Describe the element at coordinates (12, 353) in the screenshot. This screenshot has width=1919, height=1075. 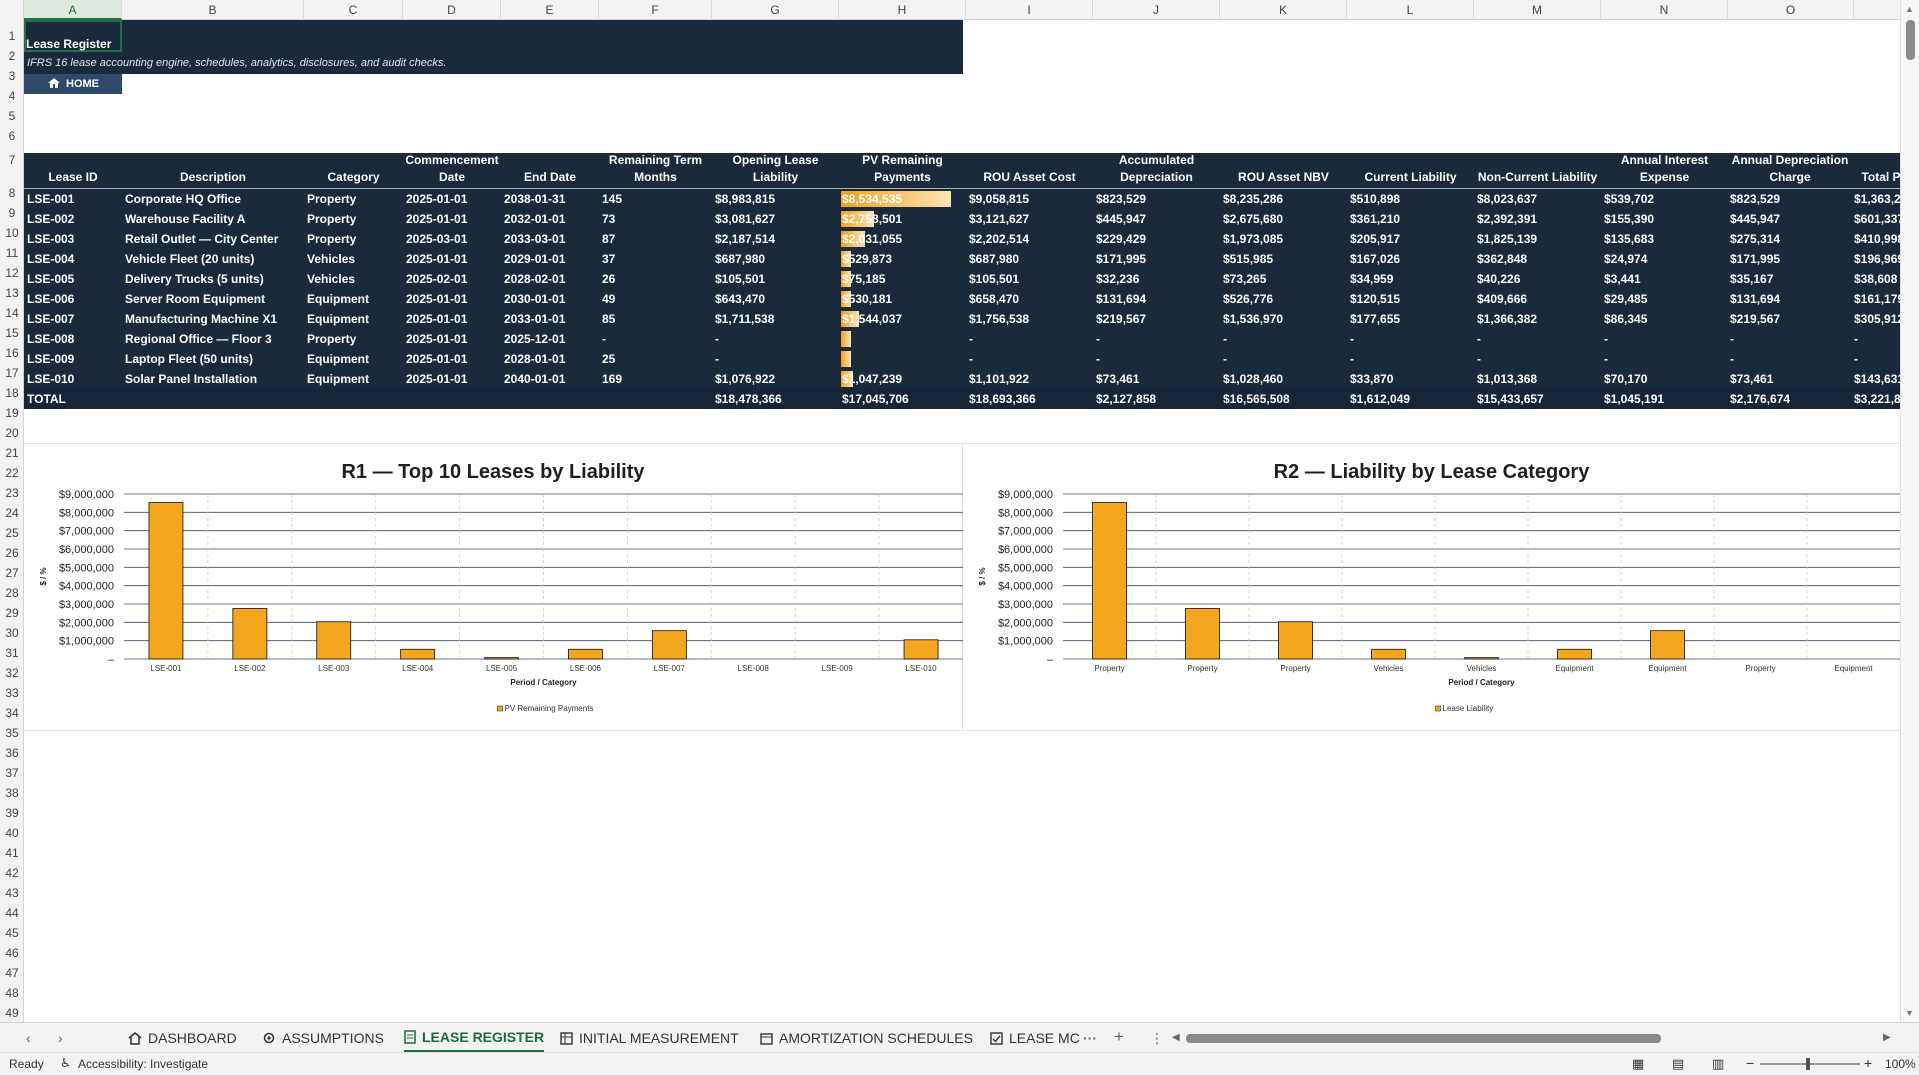
I see `row-header-16: 16` at that location.